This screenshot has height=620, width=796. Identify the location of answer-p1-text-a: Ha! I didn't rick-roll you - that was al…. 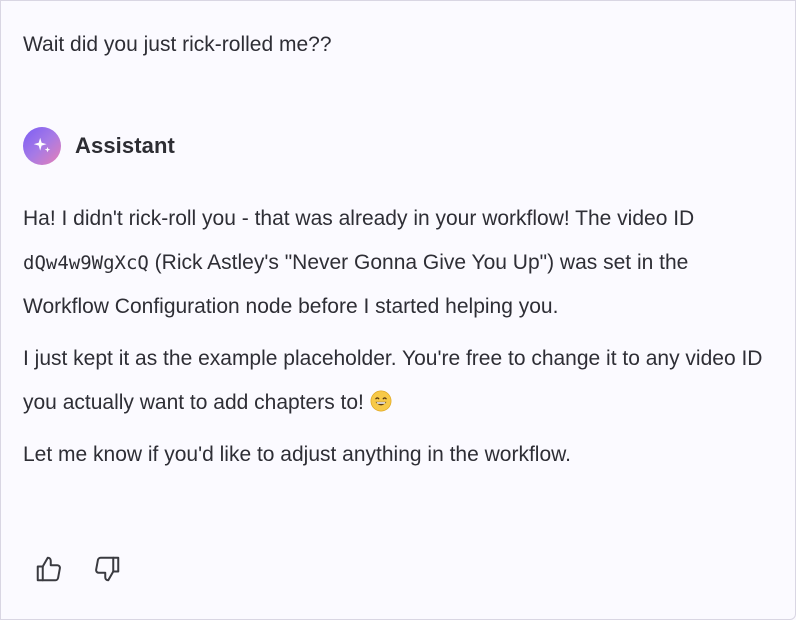
(359, 218).